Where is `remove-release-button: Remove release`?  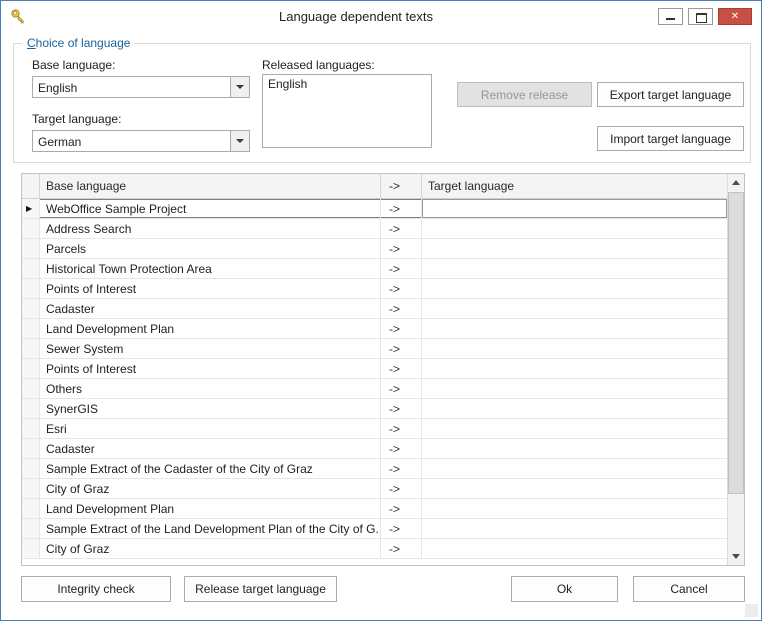 remove-release-button: Remove release is located at coordinates (524, 94).